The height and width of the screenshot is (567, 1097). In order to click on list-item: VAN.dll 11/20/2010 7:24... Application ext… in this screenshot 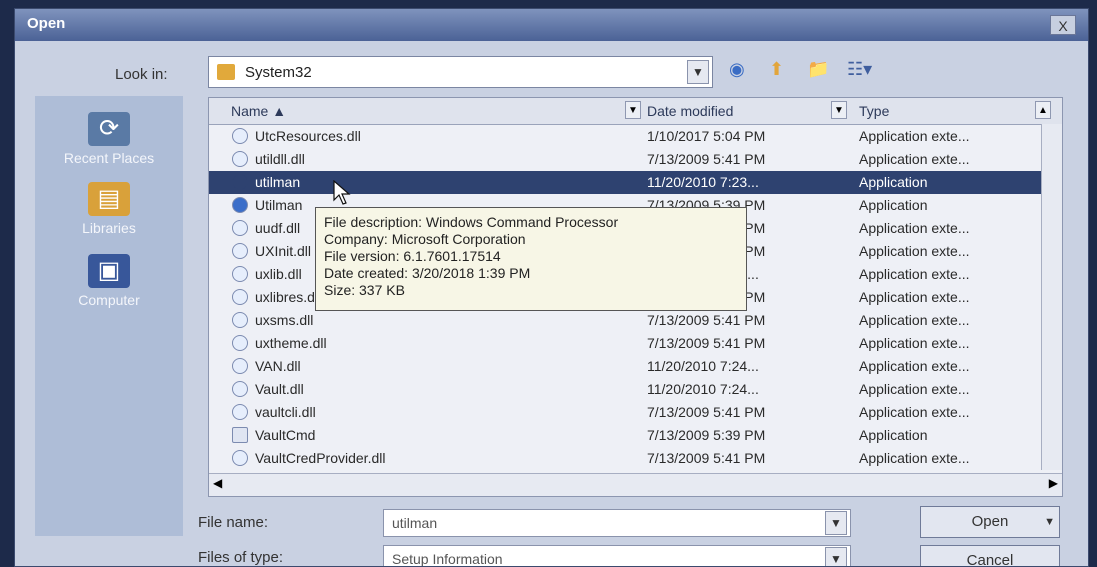, I will do `click(626, 366)`.